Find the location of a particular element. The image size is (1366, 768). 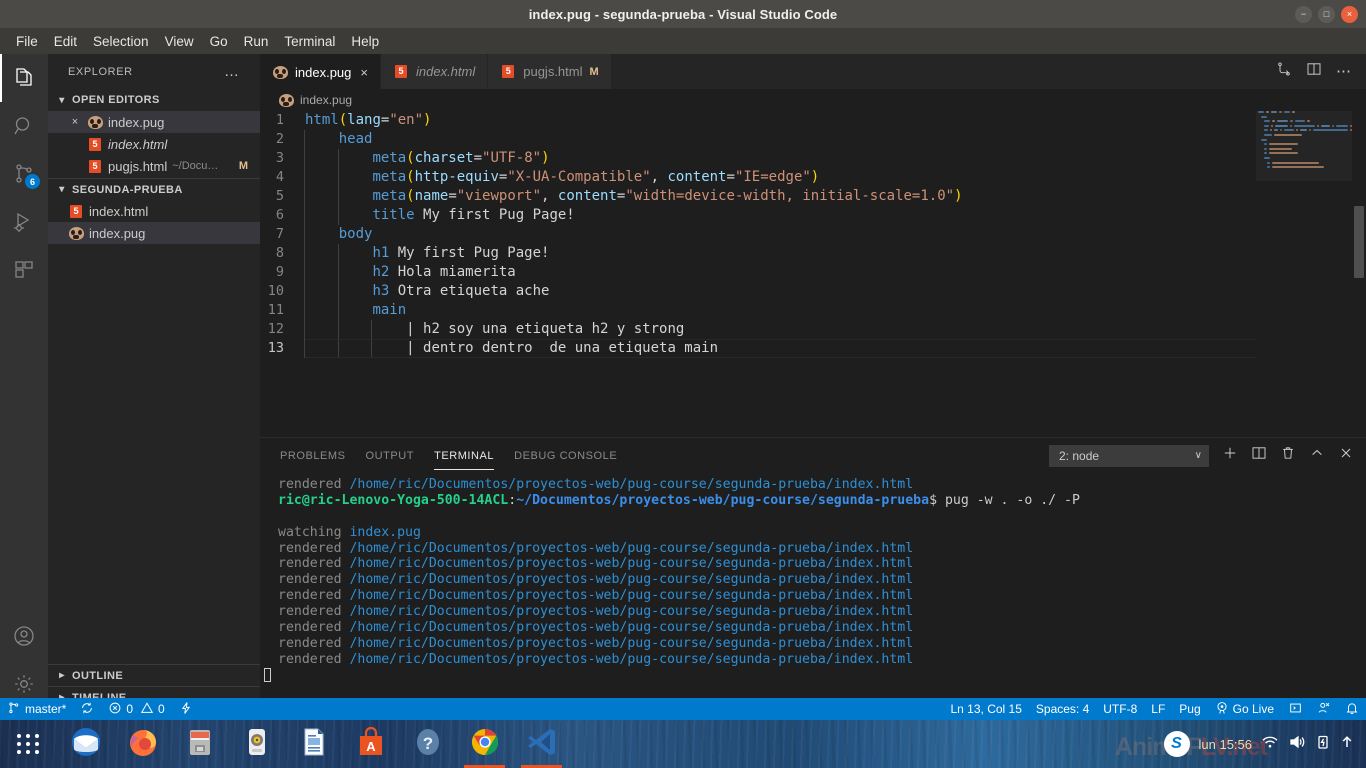

taskbar-firefox is located at coordinates (142, 744).